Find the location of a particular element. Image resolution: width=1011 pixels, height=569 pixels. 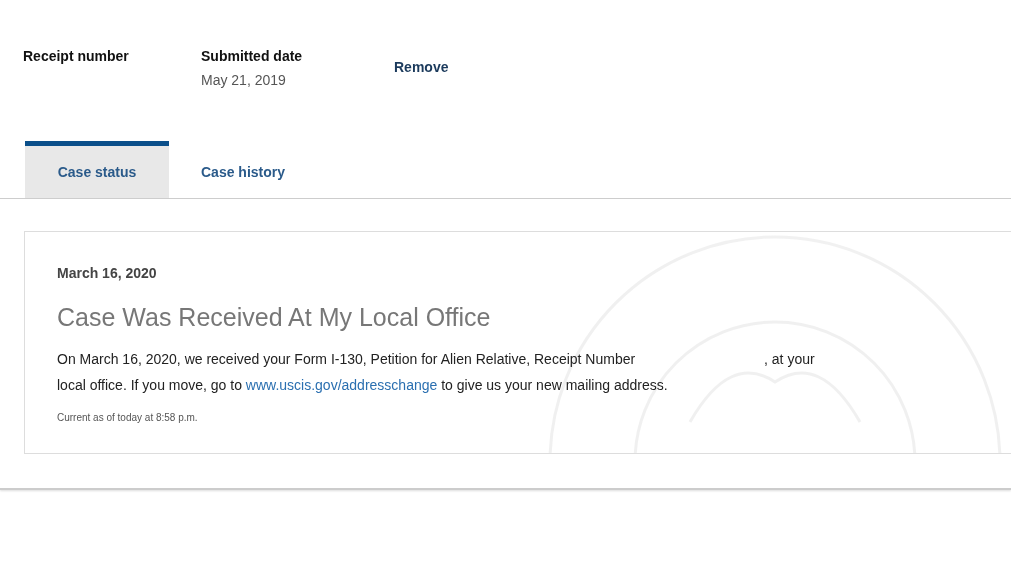

field-label: Receipt number is located at coordinates (76, 56).